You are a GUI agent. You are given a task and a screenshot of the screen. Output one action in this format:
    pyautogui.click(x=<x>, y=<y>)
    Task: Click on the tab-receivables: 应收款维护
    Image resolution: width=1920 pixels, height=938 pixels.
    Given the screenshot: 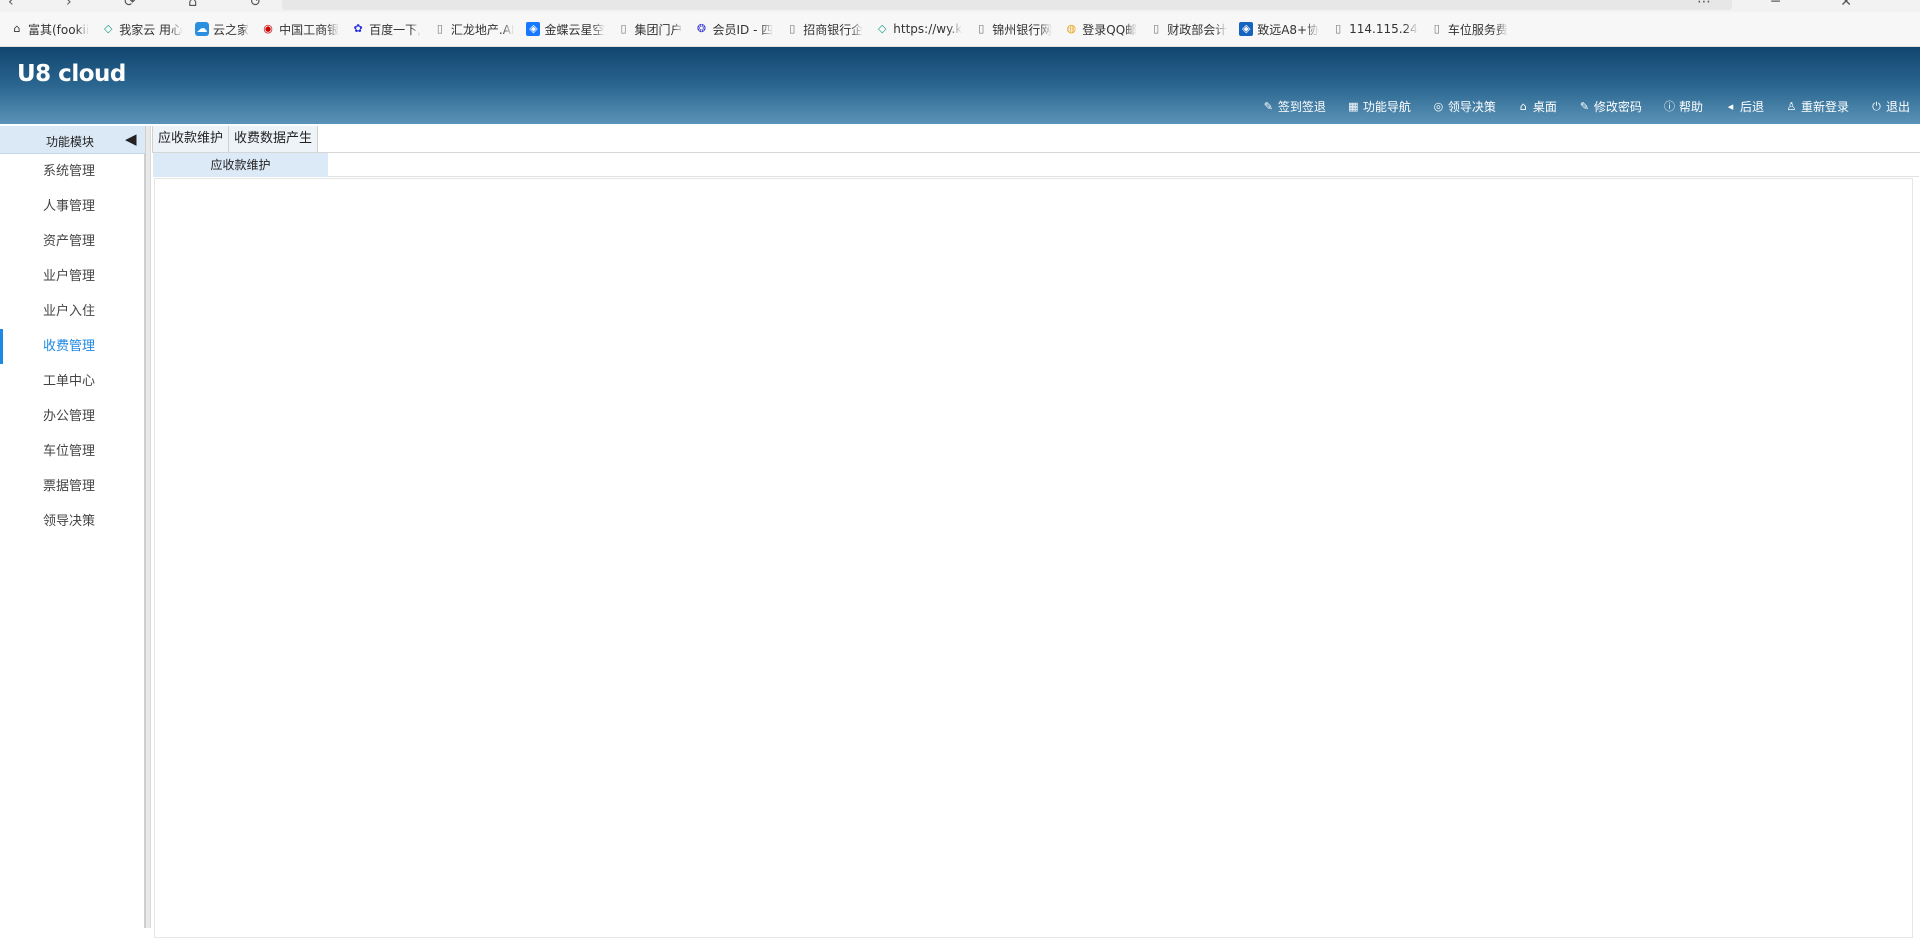 What is the action you would take?
    pyautogui.click(x=191, y=139)
    